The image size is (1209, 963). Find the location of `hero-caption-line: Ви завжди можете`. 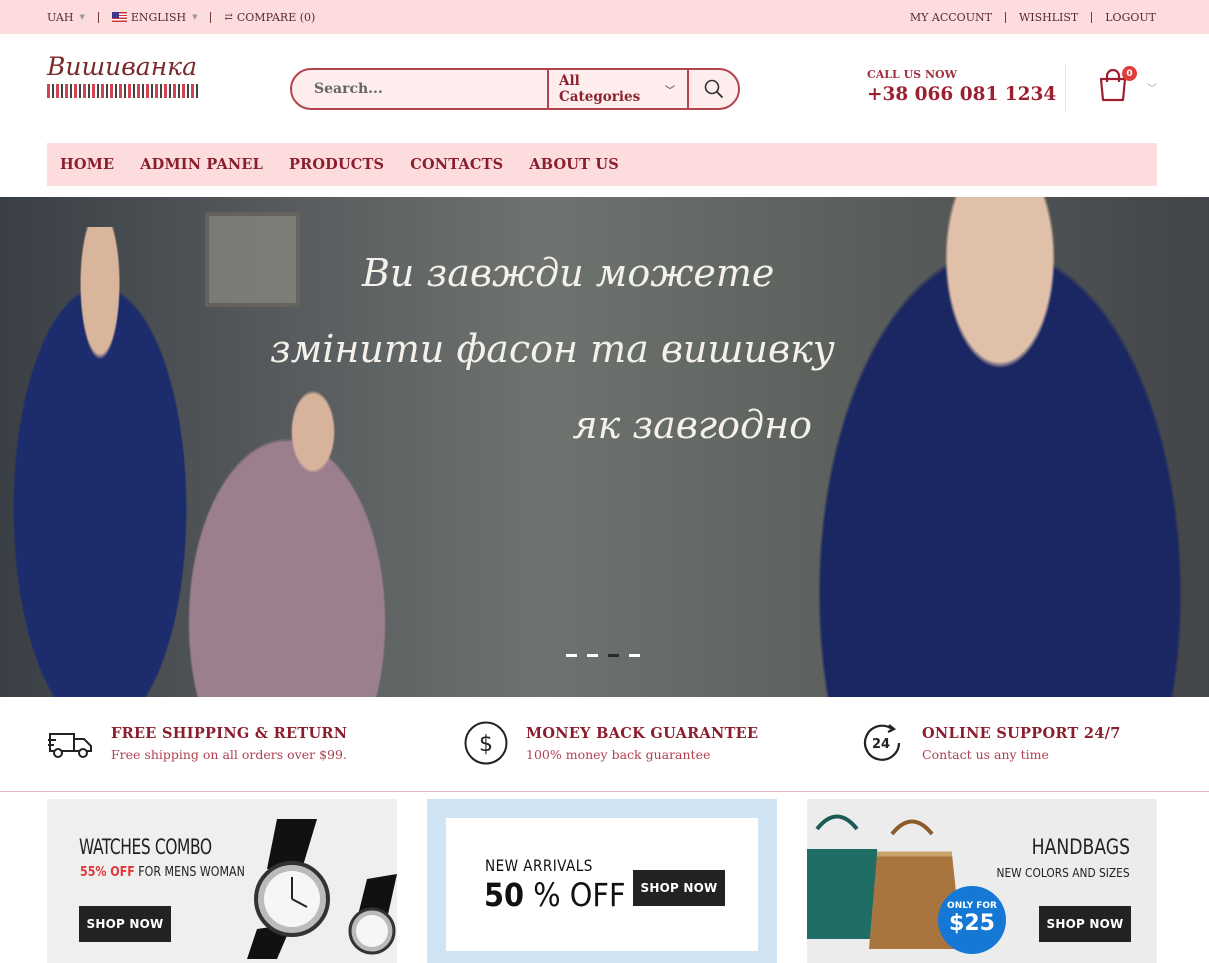

hero-caption-line: Ви завжди можете is located at coordinates (568, 273).